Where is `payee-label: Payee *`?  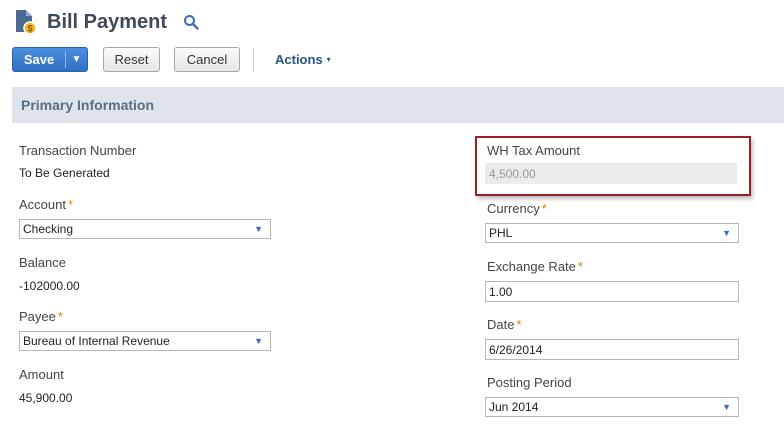
payee-label: Payee * is located at coordinates (41, 316).